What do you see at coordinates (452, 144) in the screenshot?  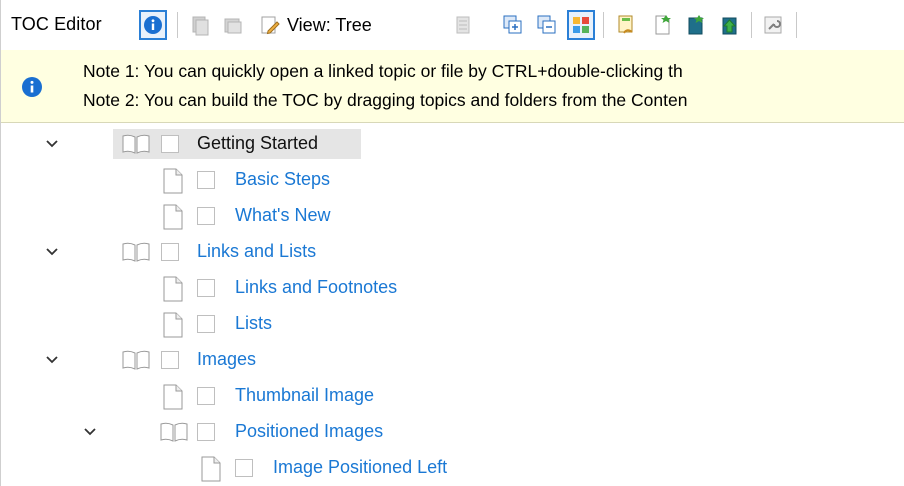 I see `tree-item-getting-started: Getting Started` at bounding box center [452, 144].